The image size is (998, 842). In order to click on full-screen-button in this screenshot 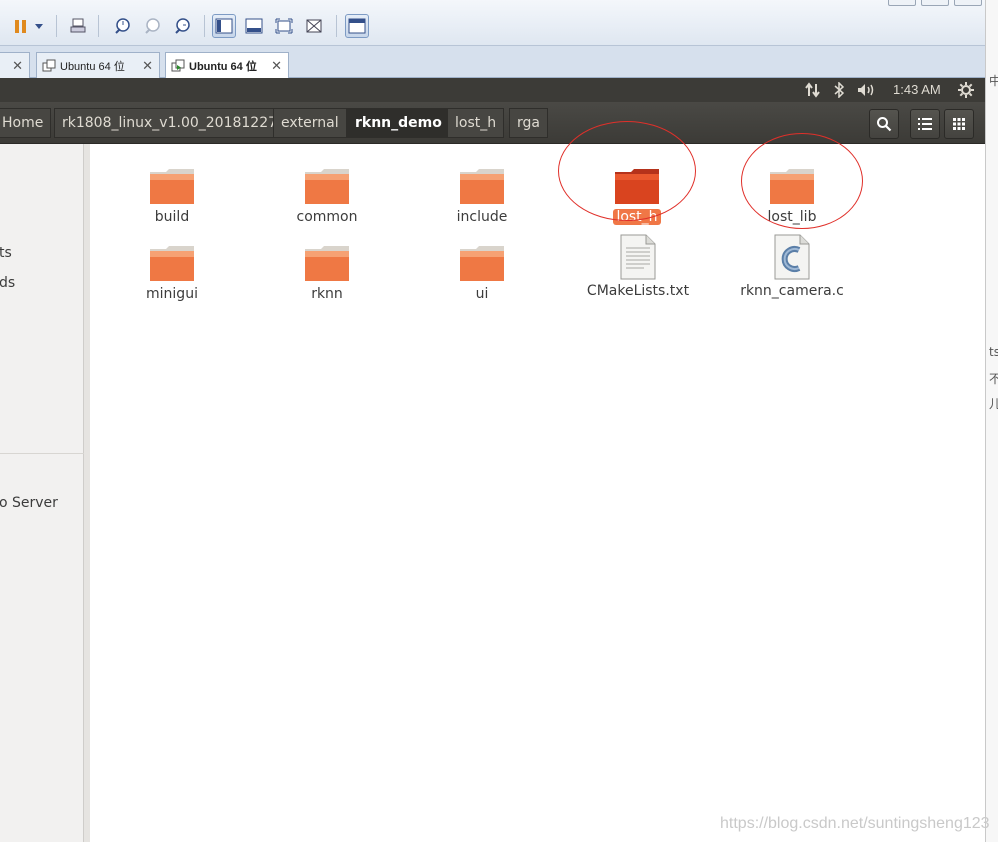, I will do `click(284, 26)`.